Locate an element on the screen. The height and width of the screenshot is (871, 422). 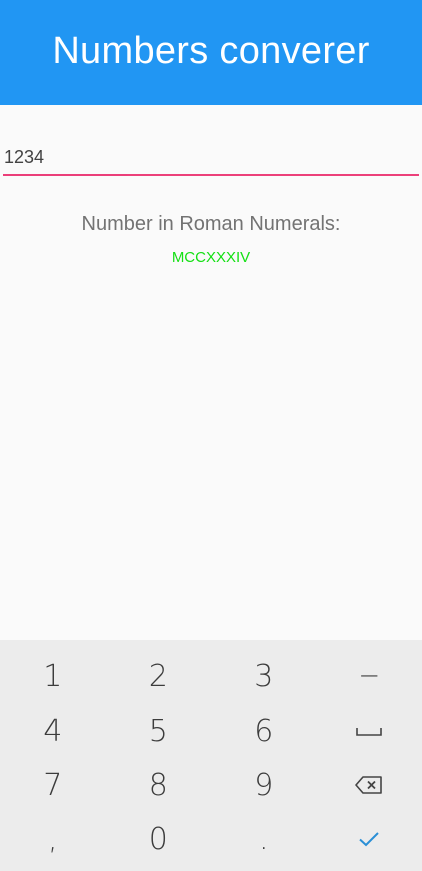
backspace-key is located at coordinates (369, 785).